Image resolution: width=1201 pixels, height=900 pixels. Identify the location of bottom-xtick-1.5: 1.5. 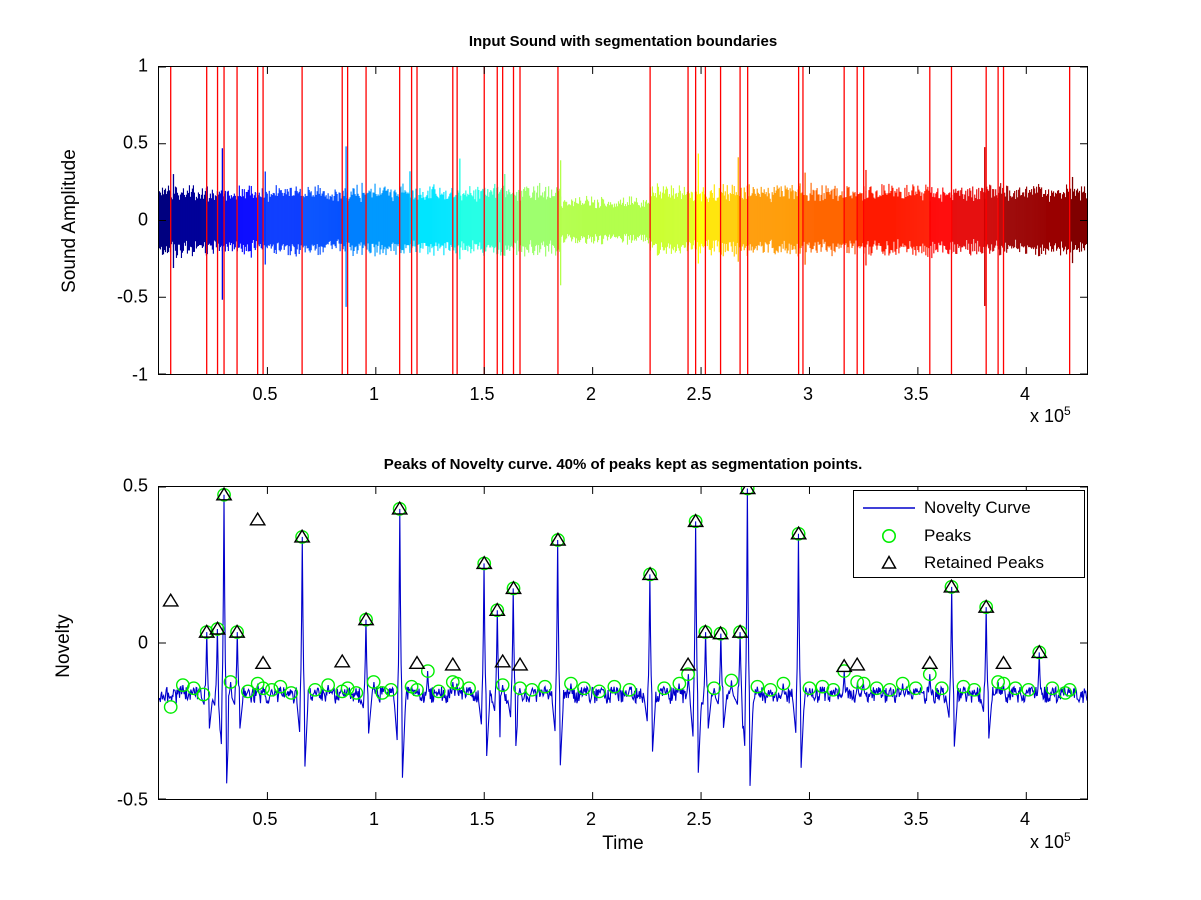
(482, 819).